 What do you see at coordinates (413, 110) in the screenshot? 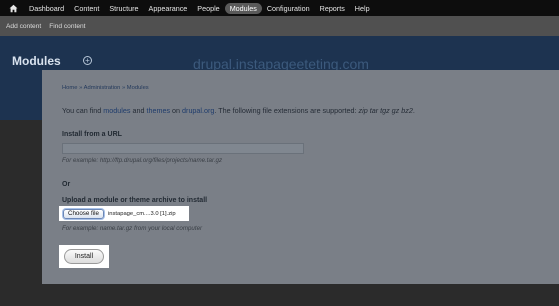
I see `intro-text-part: .` at bounding box center [413, 110].